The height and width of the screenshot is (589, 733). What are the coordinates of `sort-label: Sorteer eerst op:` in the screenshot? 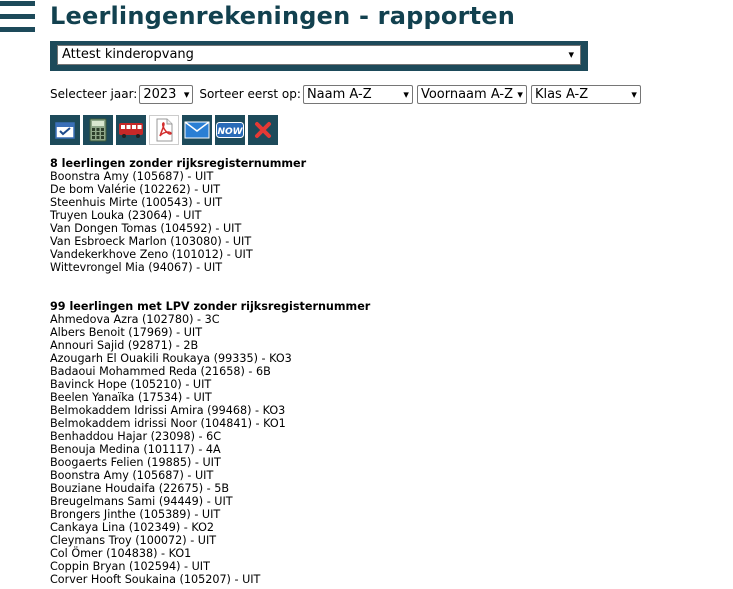 It's located at (250, 94).